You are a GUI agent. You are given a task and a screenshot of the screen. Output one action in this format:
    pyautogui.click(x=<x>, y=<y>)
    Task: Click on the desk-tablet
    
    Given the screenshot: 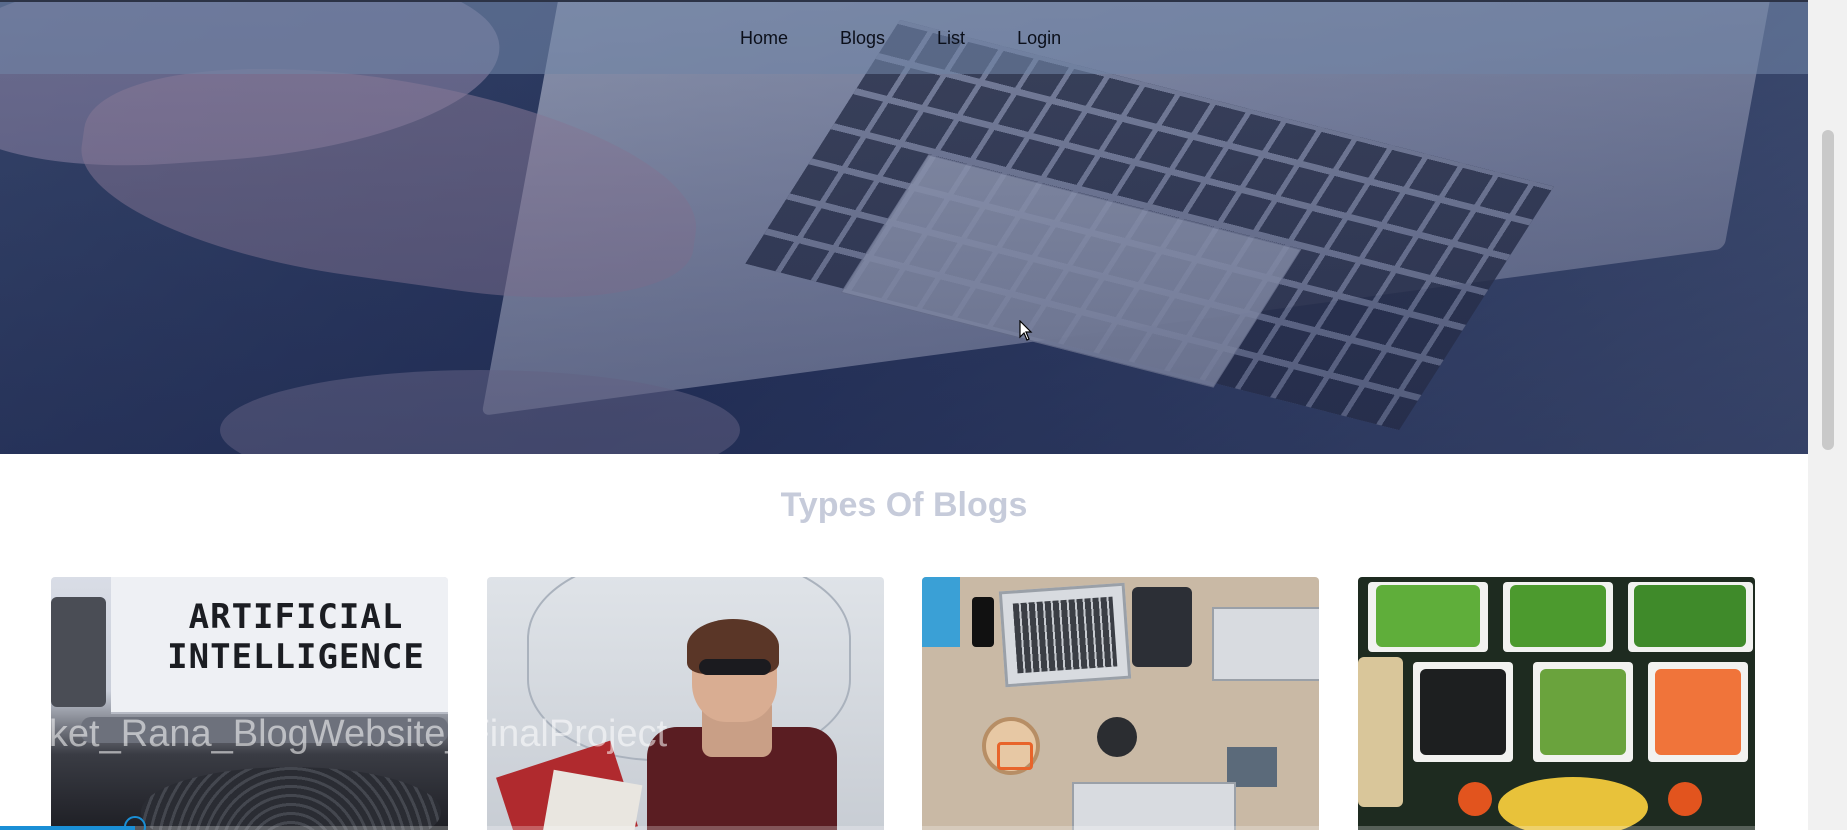 What is the action you would take?
    pyautogui.click(x=1162, y=627)
    